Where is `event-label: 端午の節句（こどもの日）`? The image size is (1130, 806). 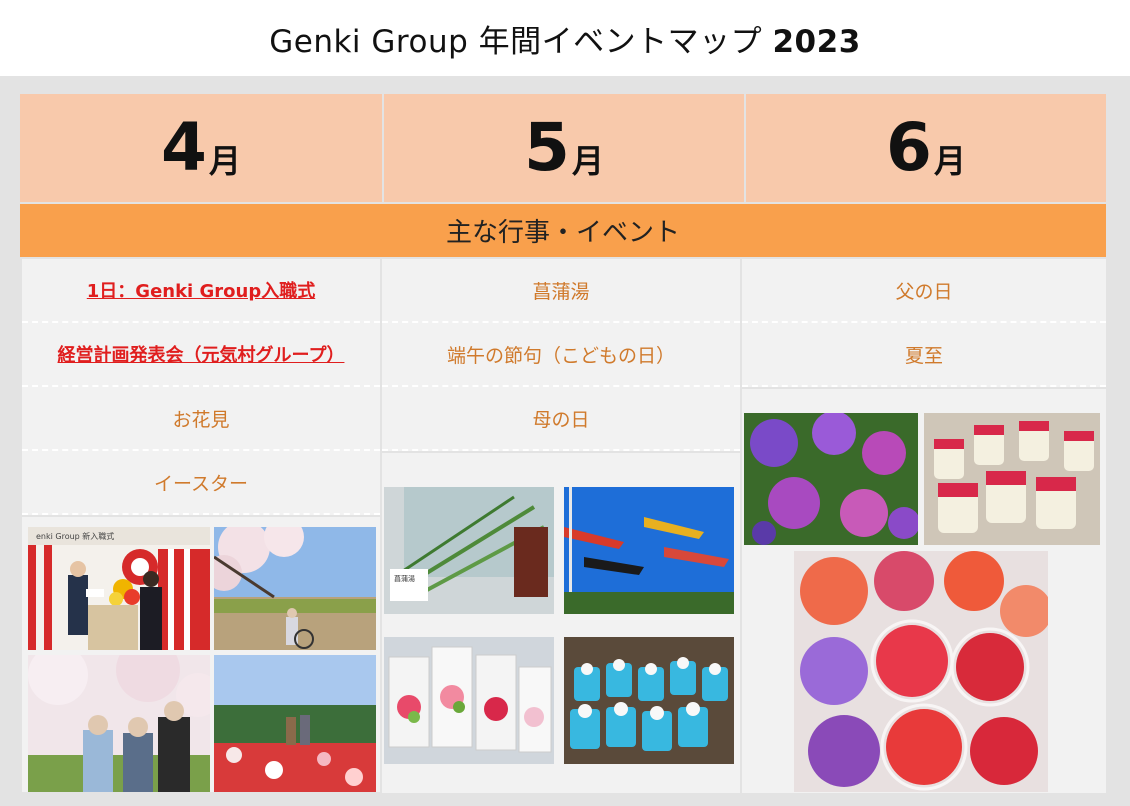 event-label: 端午の節句（こどもの日） is located at coordinates (560, 355).